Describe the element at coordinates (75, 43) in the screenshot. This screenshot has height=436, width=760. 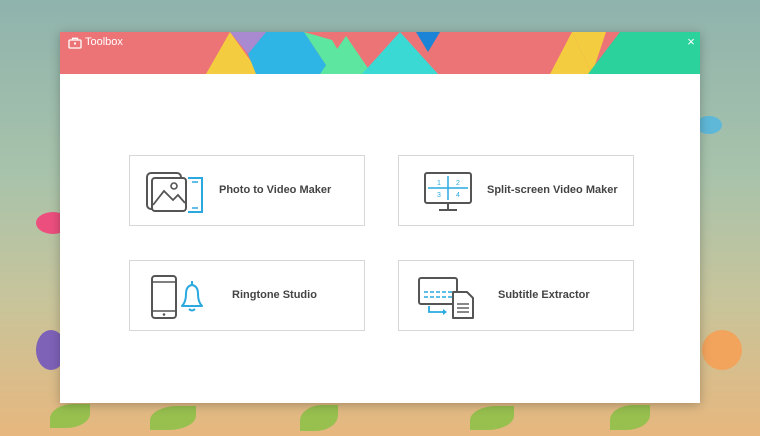
I see `toolbox-icon` at that location.